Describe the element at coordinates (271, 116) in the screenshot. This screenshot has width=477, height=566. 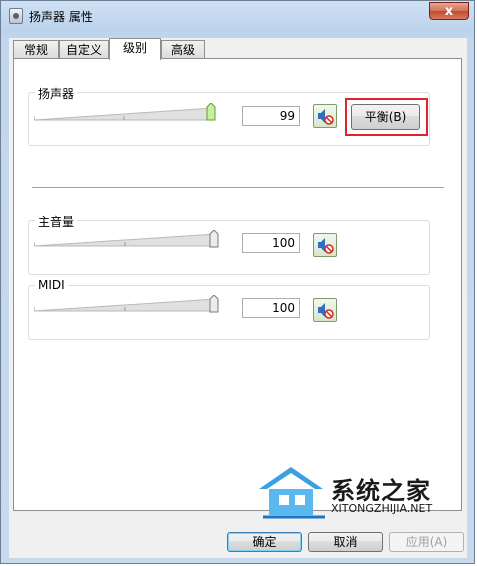
I see `speaker-level-input: 99` at that location.